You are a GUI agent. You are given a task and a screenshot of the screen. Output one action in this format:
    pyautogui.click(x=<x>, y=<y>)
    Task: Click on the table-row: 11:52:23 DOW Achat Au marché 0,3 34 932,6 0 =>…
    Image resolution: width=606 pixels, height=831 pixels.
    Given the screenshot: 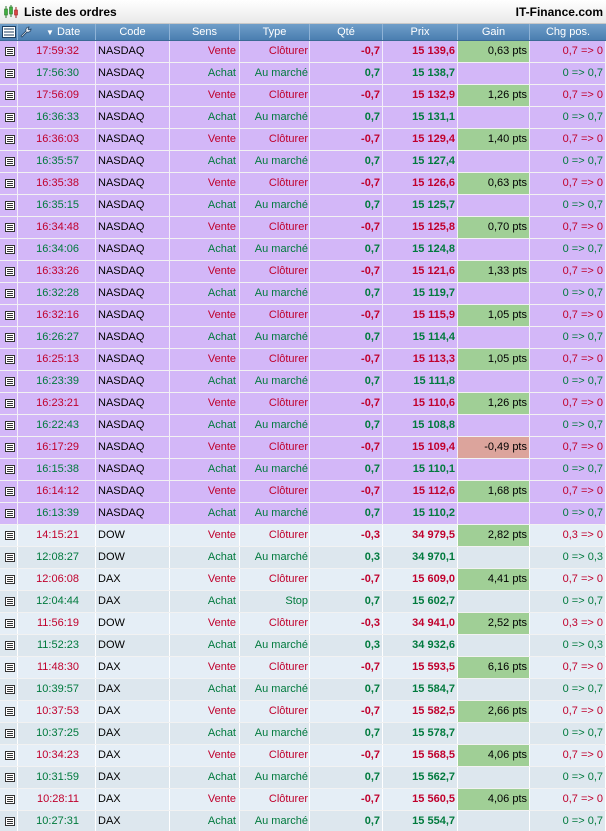 What is the action you would take?
    pyautogui.click(x=303, y=646)
    